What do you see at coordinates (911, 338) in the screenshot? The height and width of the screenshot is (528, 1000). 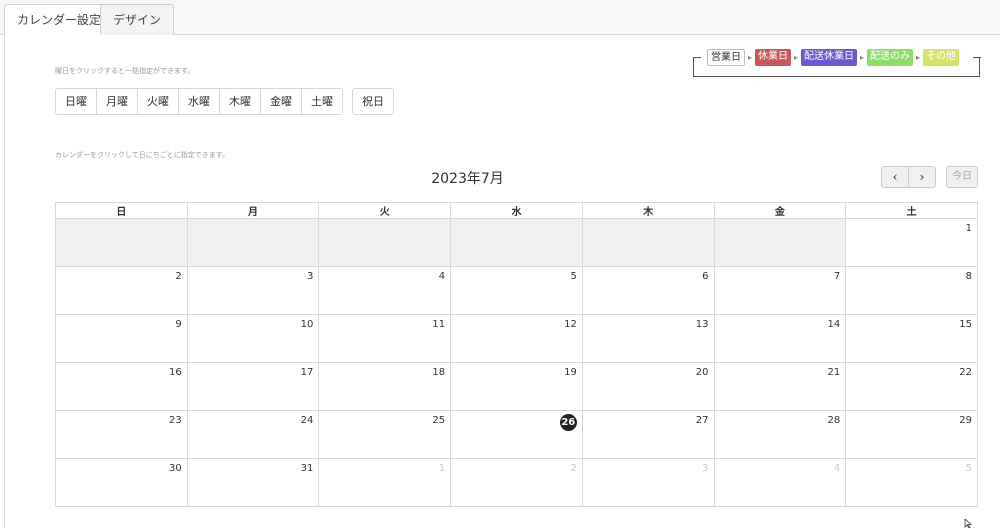 I see `calendar-day-cell: 15` at bounding box center [911, 338].